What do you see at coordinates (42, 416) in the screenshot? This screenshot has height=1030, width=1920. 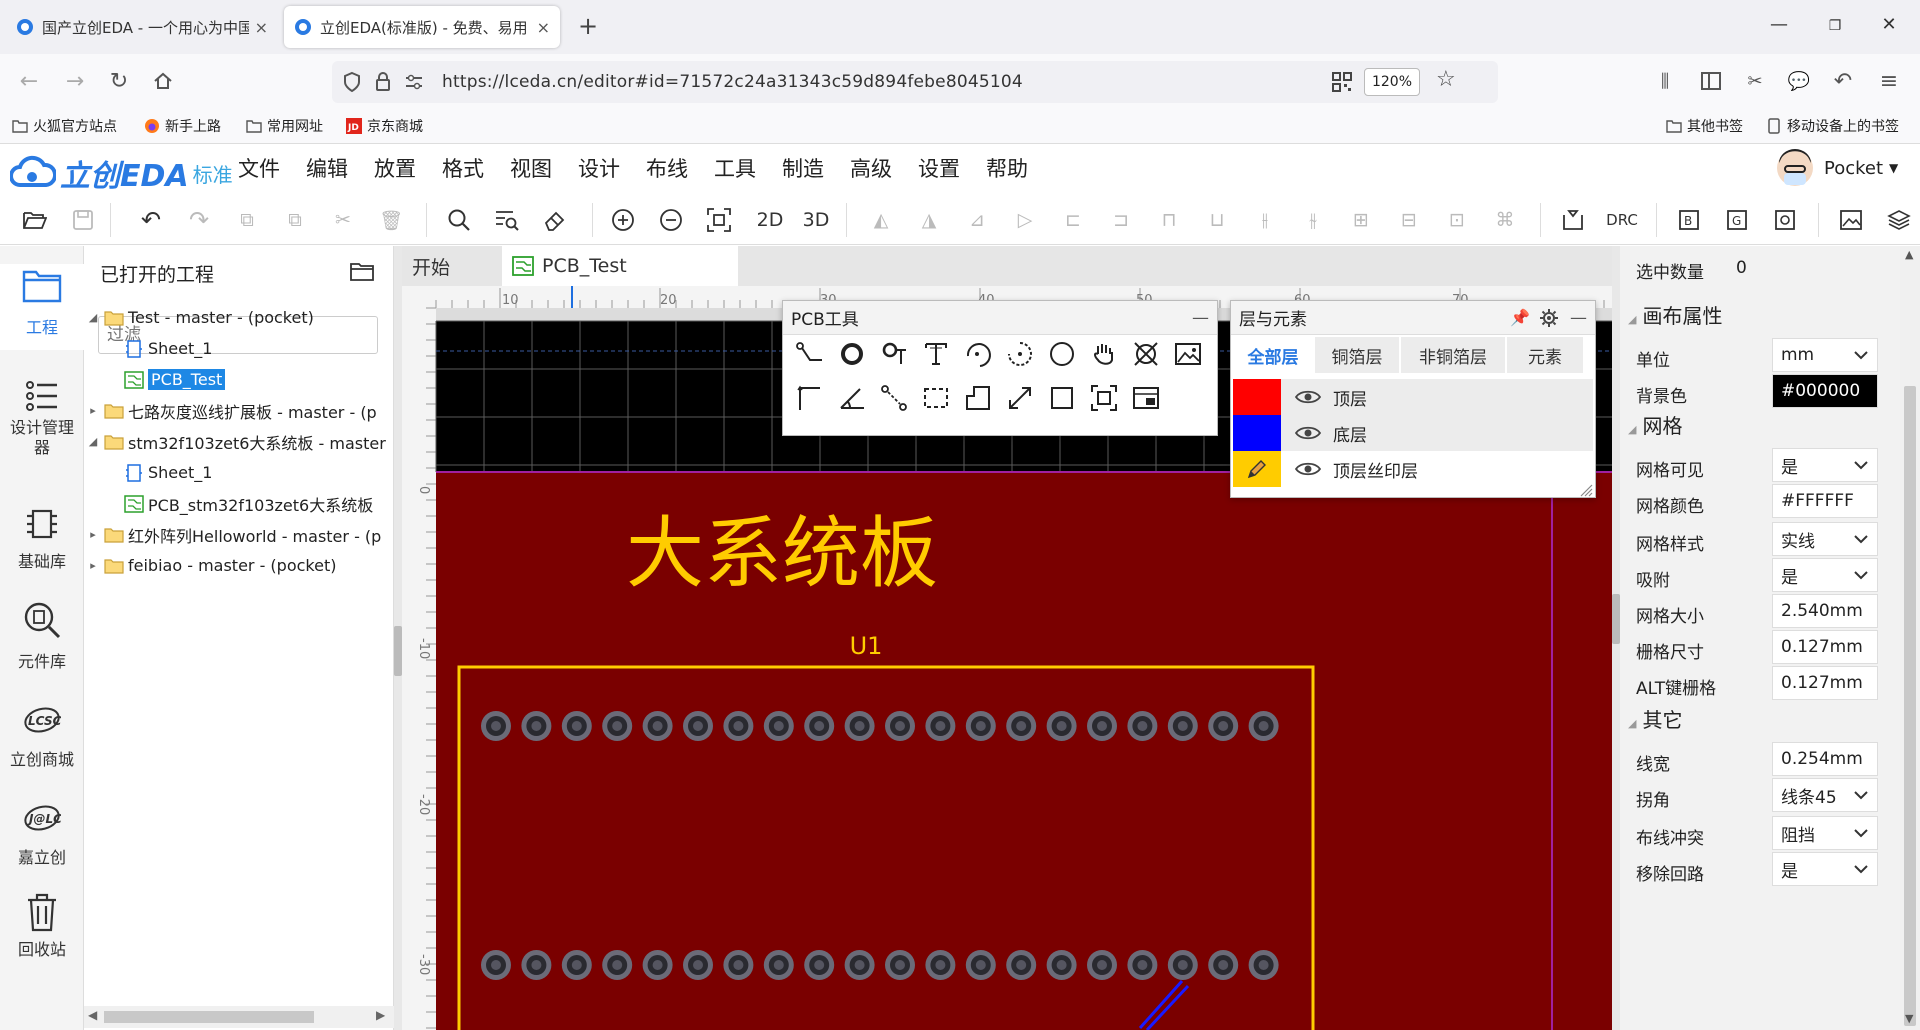 I see `rail-design-manager: 设计管理器` at bounding box center [42, 416].